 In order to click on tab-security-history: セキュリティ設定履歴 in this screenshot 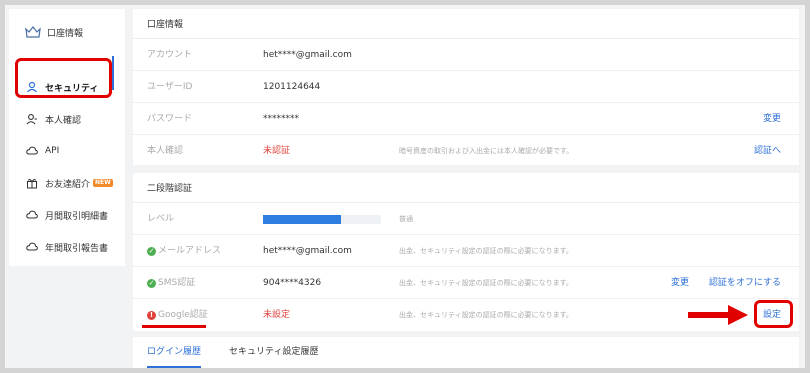, I will do `click(273, 352)`.